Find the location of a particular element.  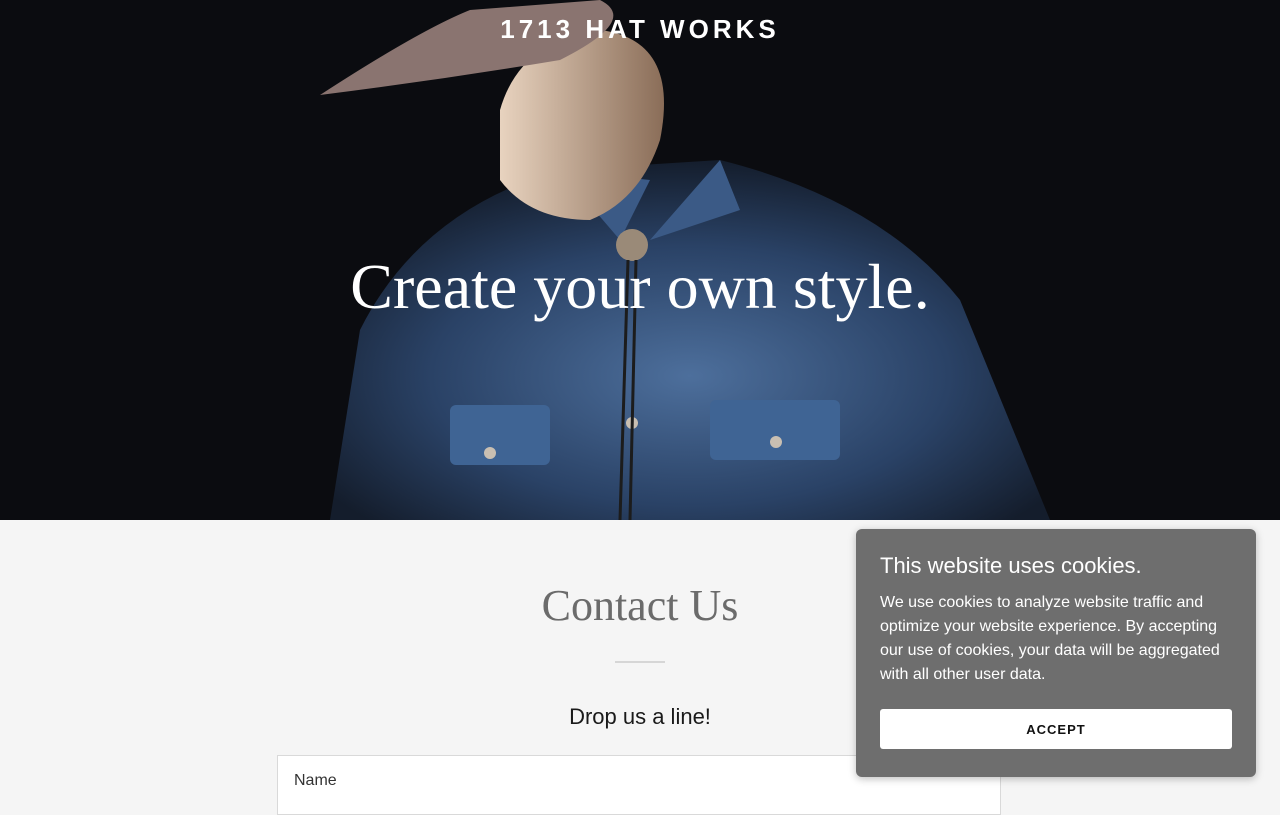

hero-title: Create your own style. is located at coordinates (640, 286).